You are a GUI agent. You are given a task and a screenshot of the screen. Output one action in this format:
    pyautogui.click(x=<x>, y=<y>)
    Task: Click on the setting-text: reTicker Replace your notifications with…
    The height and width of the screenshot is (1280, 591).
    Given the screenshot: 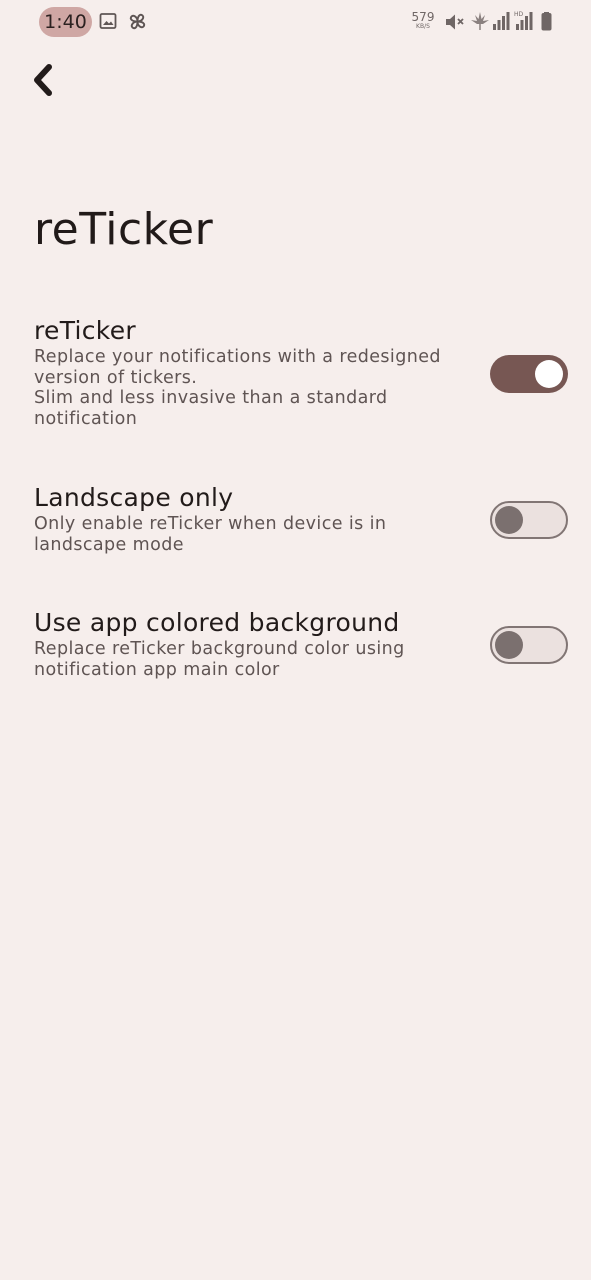 What is the action you would take?
    pyautogui.click(x=249, y=372)
    